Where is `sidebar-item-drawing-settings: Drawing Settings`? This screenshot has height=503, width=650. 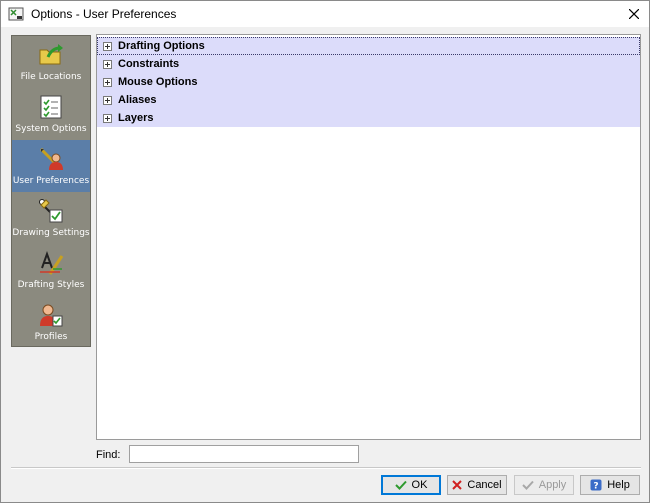
sidebar-item-drawing-settings: Drawing Settings is located at coordinates (51, 218).